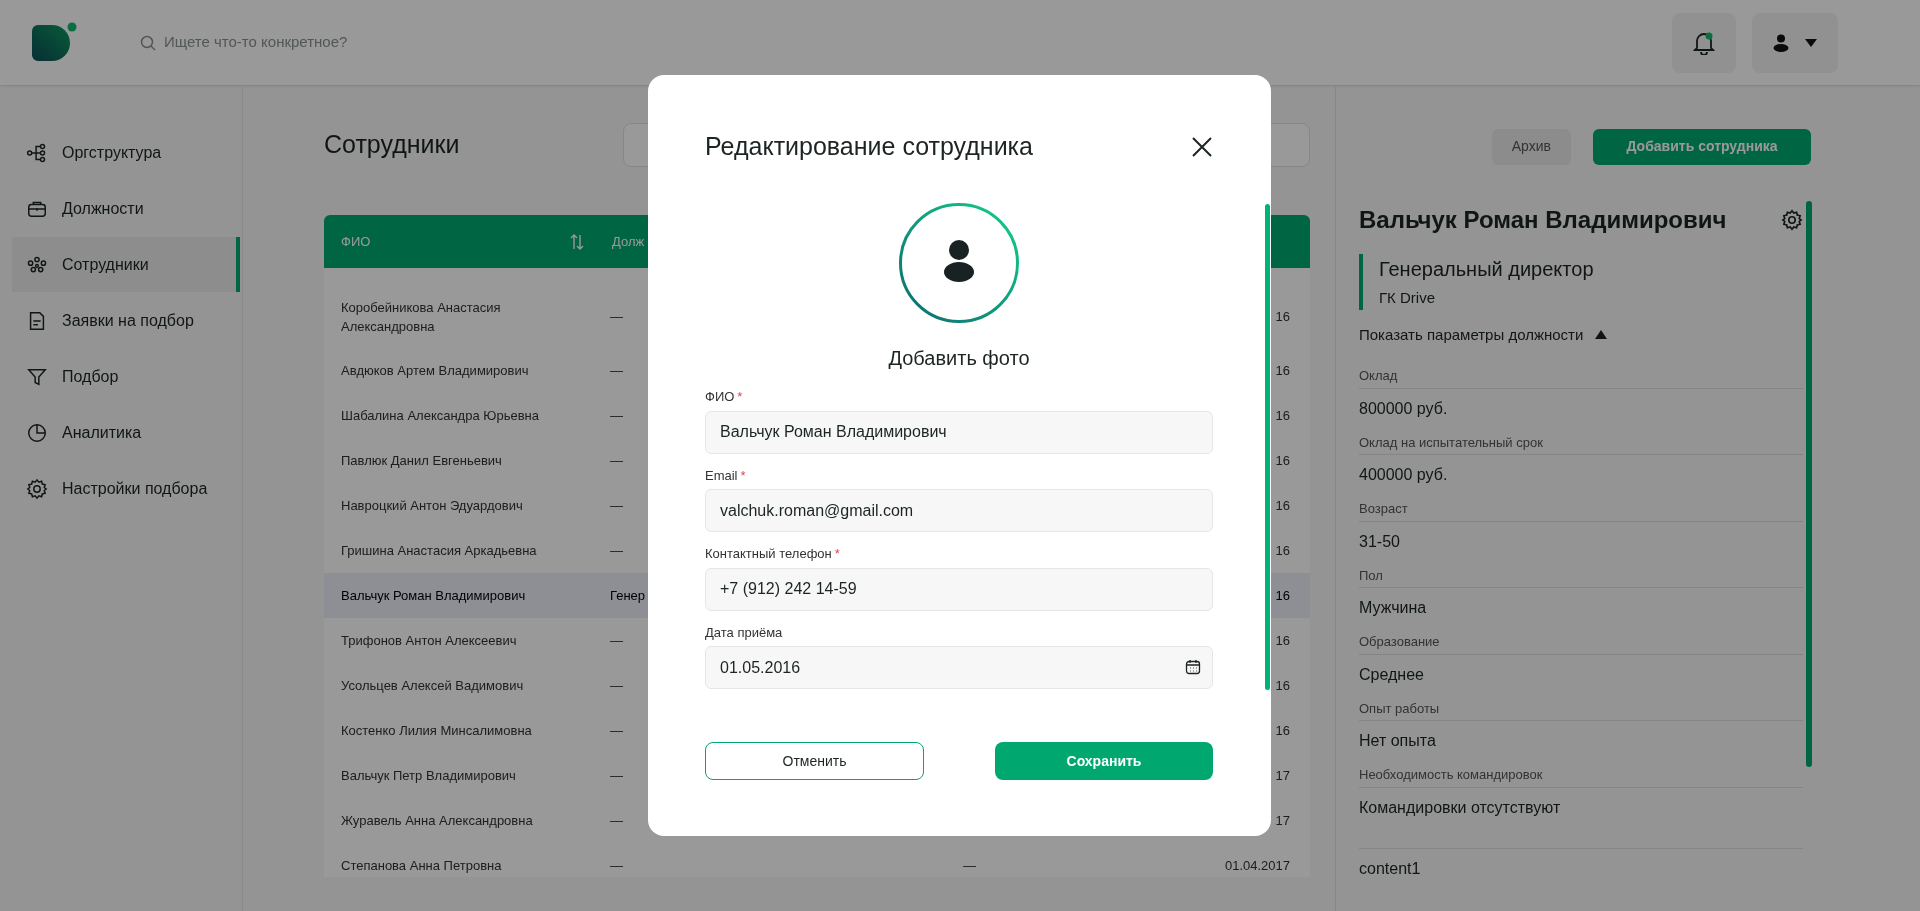 Image resolution: width=1920 pixels, height=911 pixels. I want to click on profile-button, so click(1795, 42).